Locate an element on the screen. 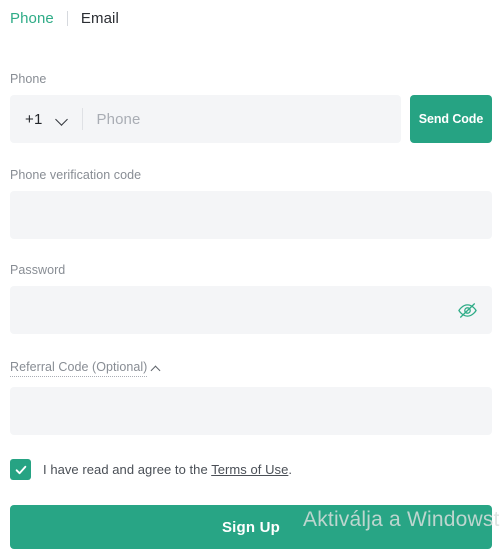 This screenshot has height=549, width=502. referral-code-label: Referral Code (Optional) is located at coordinates (79, 368).